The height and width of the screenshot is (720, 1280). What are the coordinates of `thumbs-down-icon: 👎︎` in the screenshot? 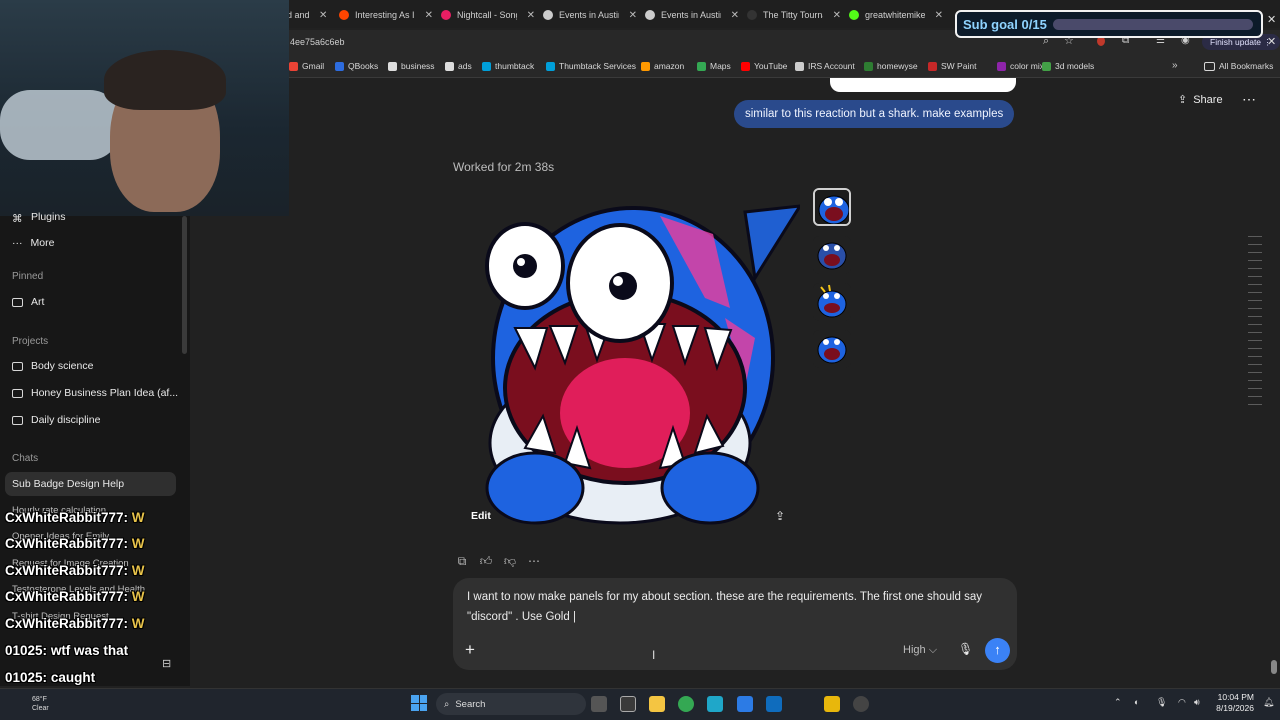 It's located at (510, 561).